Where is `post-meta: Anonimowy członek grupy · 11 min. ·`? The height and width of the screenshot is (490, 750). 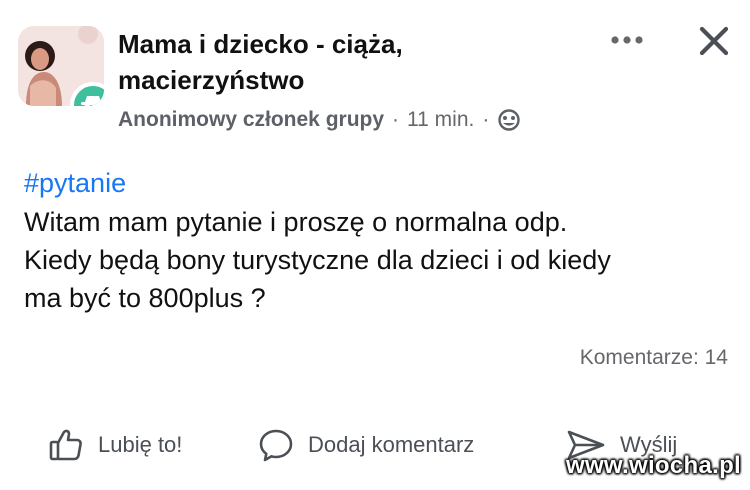 post-meta: Anonimowy członek grupy · 11 min. · is located at coordinates (319, 120).